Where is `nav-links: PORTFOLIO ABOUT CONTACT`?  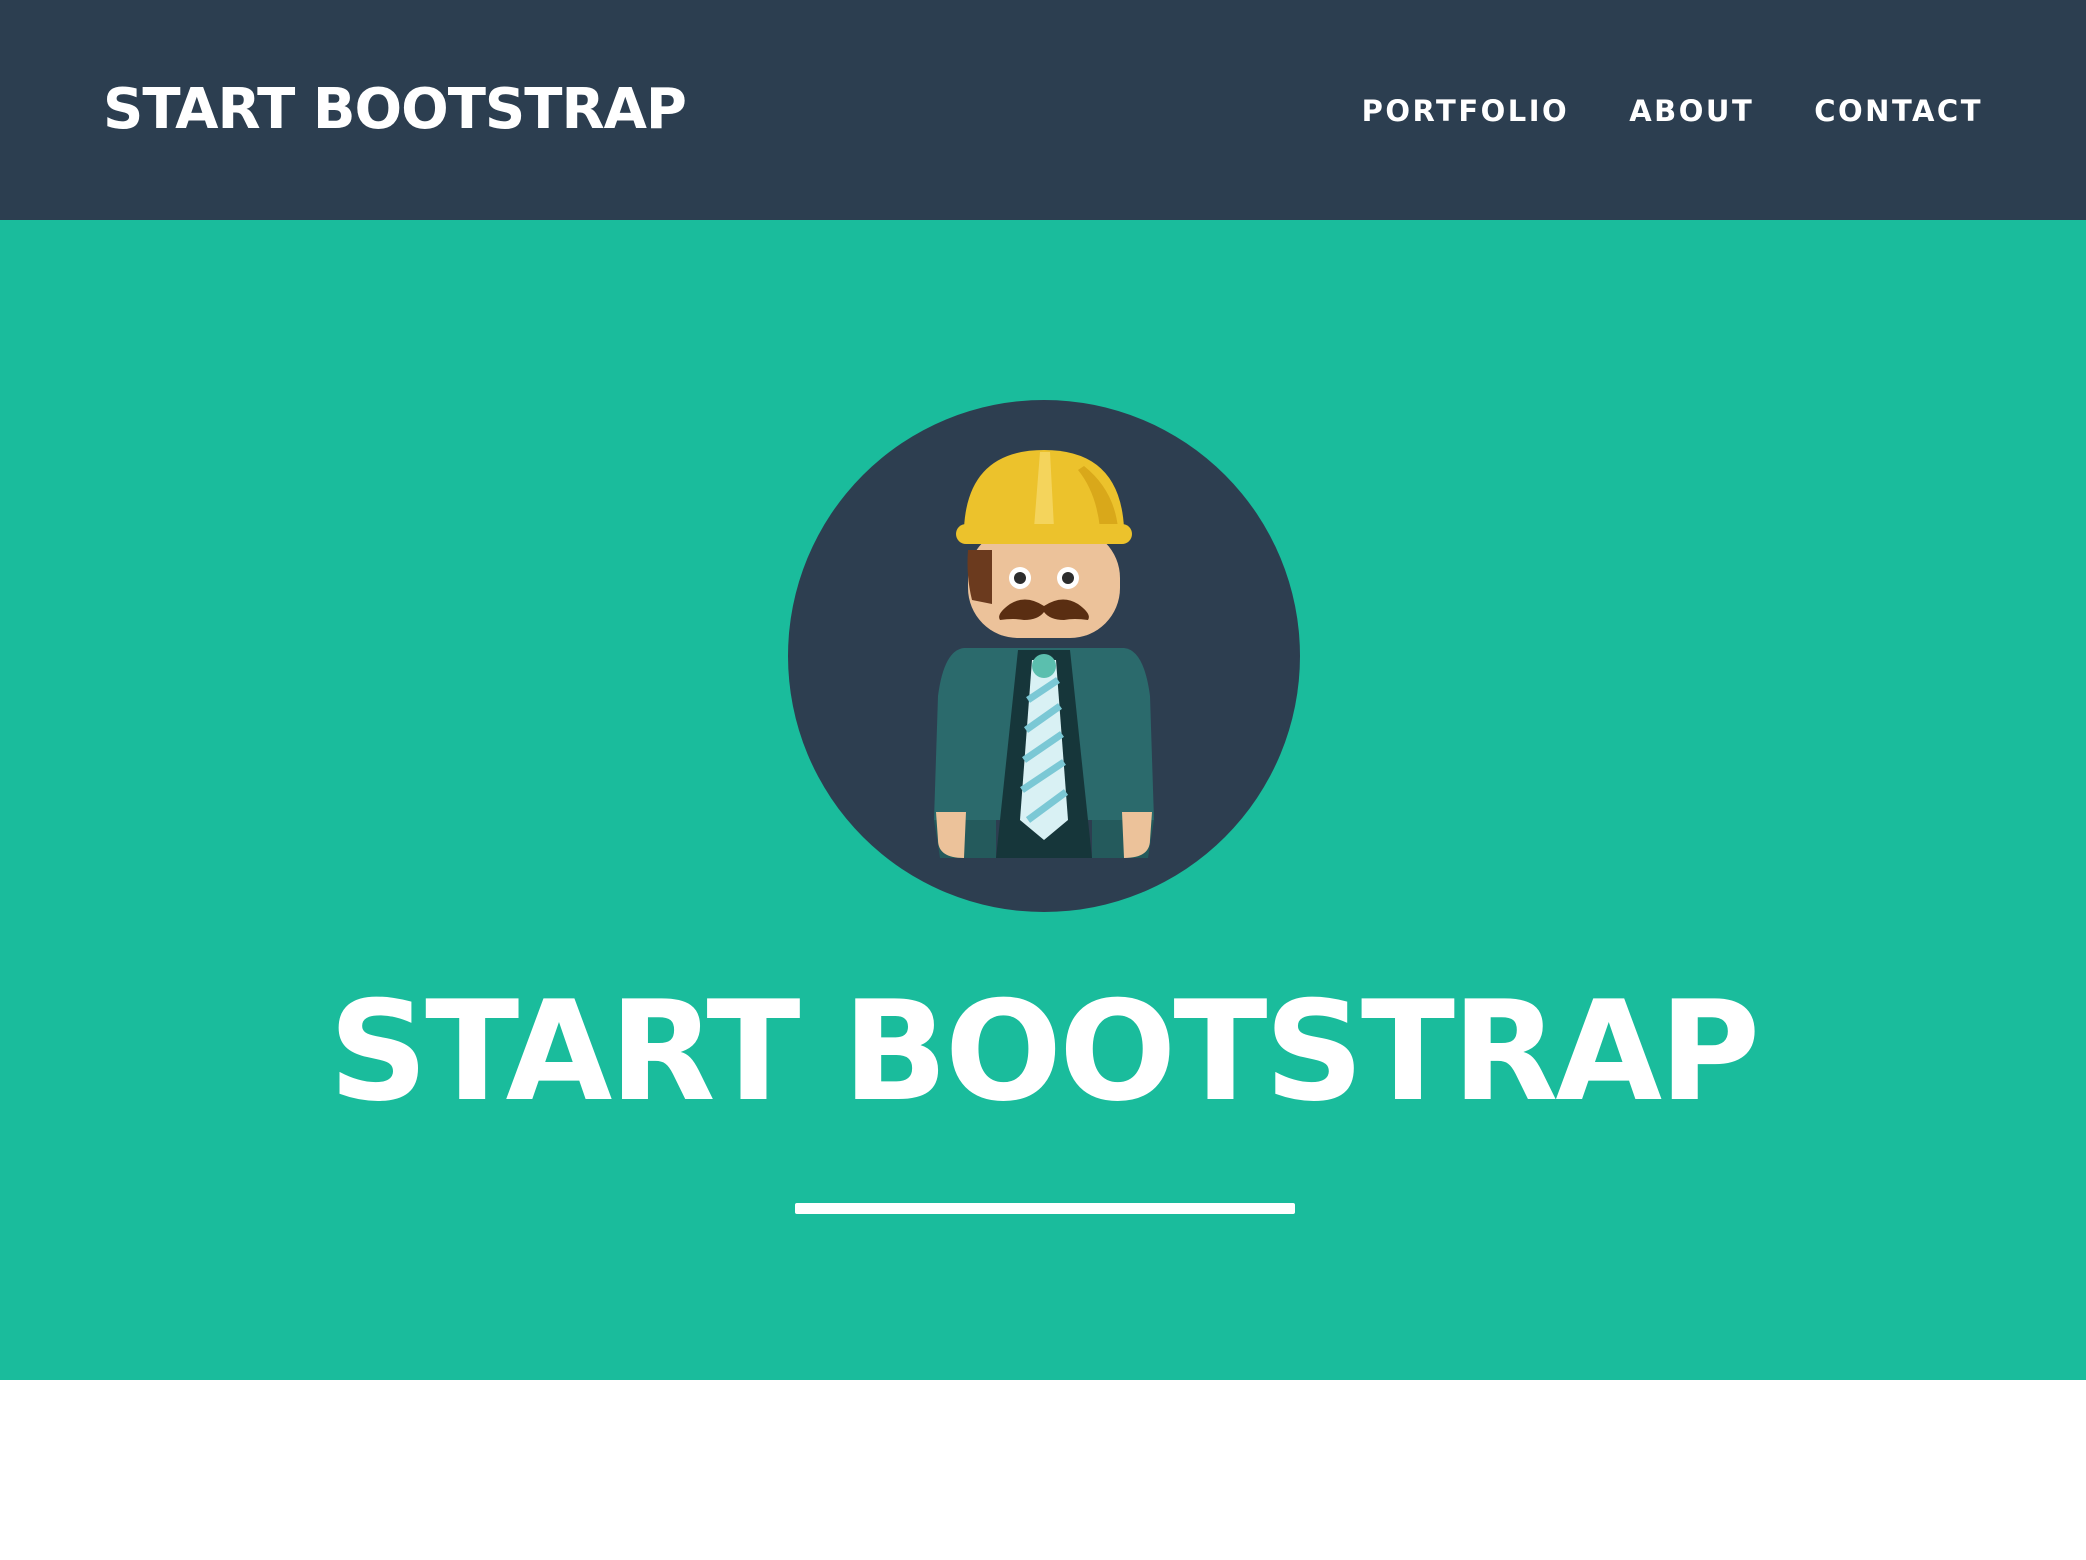 nav-links: PORTFOLIO ABOUT CONTACT is located at coordinates (1672, 111).